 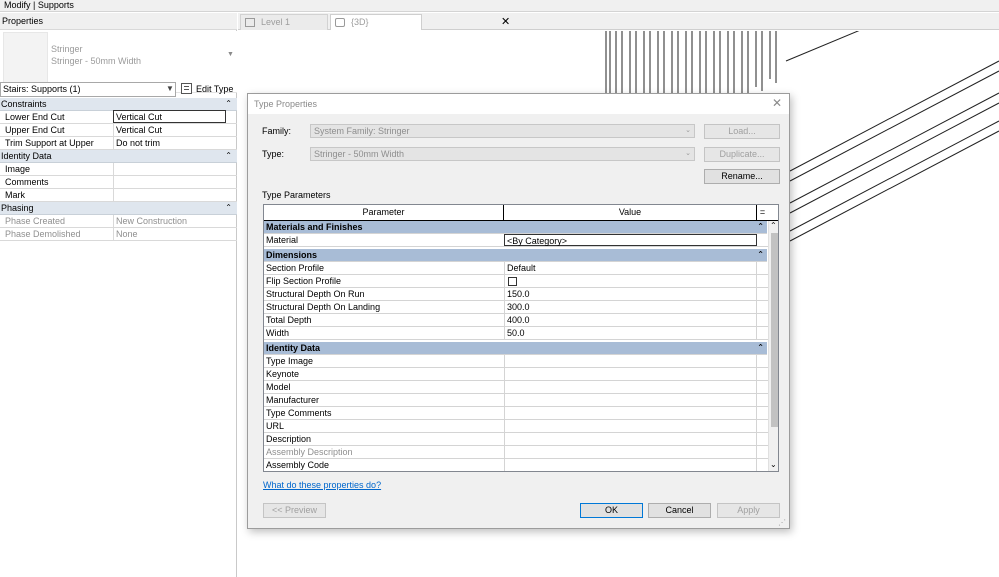 I want to click on parameter-row: URL, so click(x=516, y=426).